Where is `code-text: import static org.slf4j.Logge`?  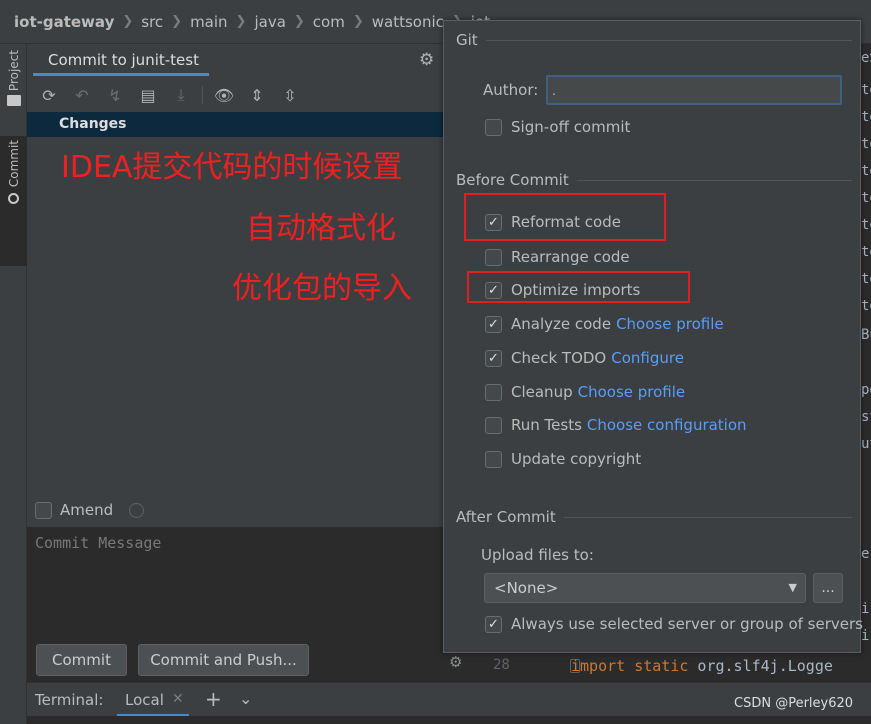 code-text: import static org.slf4j.Logge is located at coordinates (702, 666).